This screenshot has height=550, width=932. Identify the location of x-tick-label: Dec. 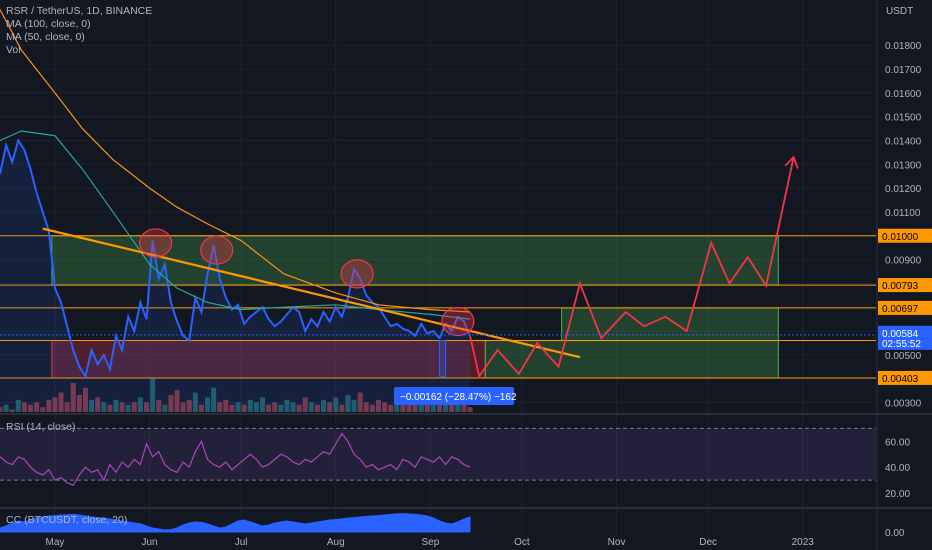
(708, 542).